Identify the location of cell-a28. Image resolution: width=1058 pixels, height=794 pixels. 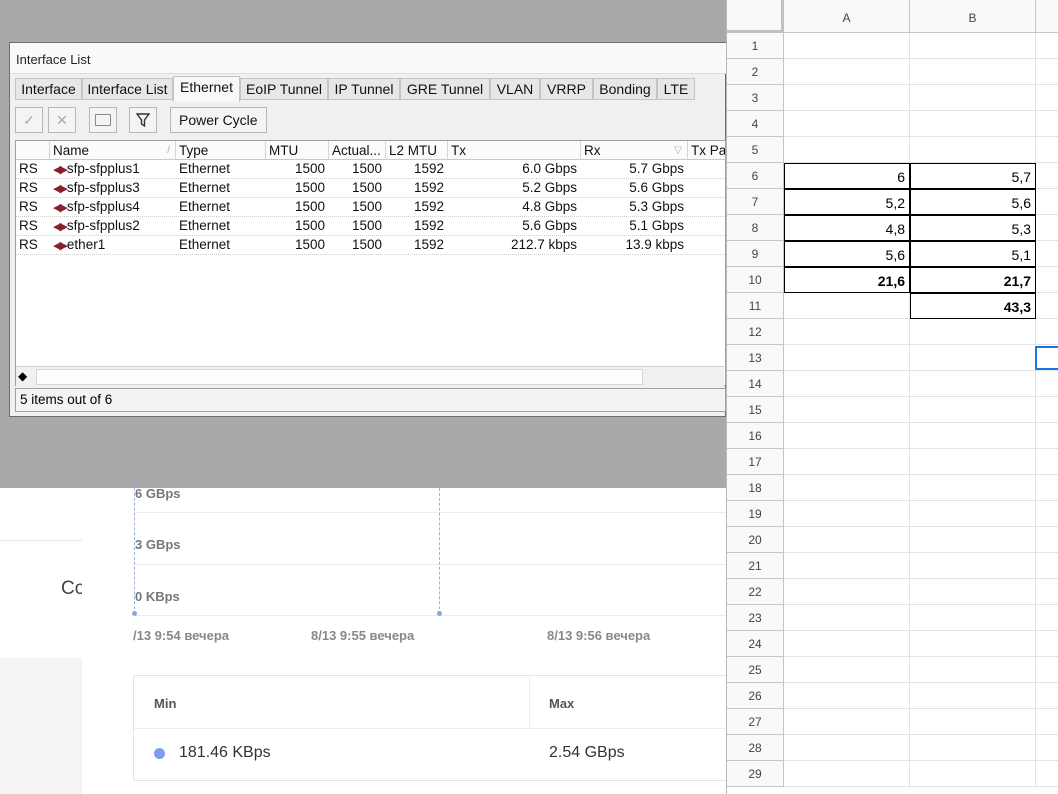
(847, 748).